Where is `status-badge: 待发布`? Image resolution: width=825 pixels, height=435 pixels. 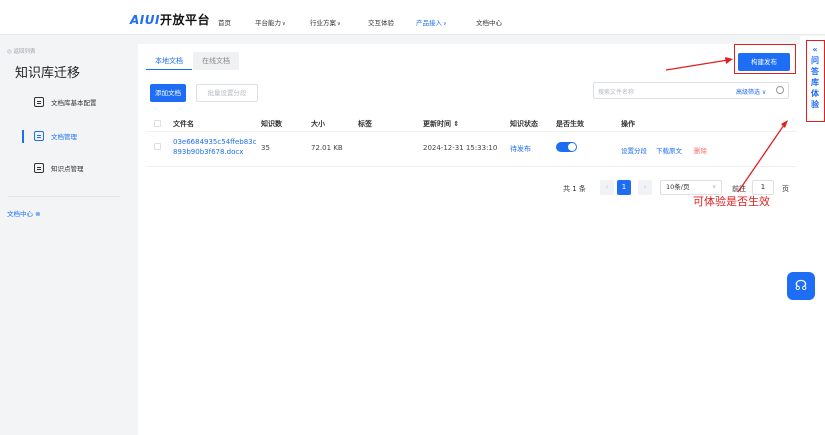 status-badge: 待发布 is located at coordinates (520, 149).